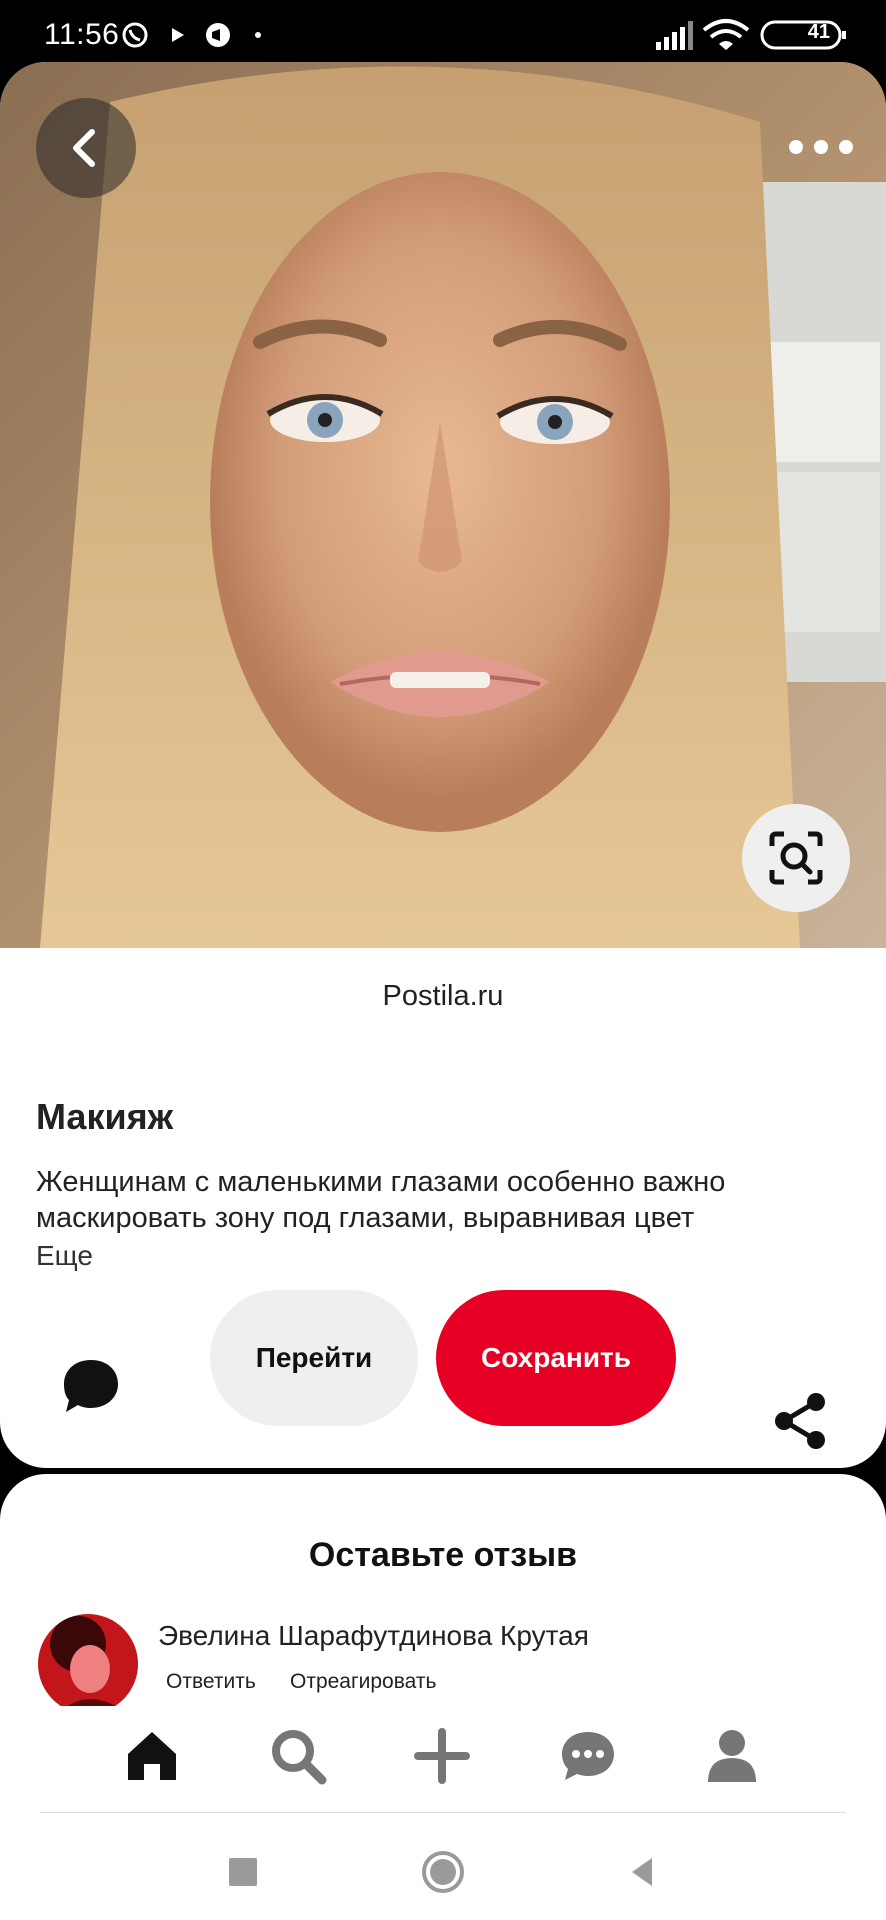 This screenshot has width=886, height=1920. I want to click on react-link: Отреагировать, so click(363, 1682).